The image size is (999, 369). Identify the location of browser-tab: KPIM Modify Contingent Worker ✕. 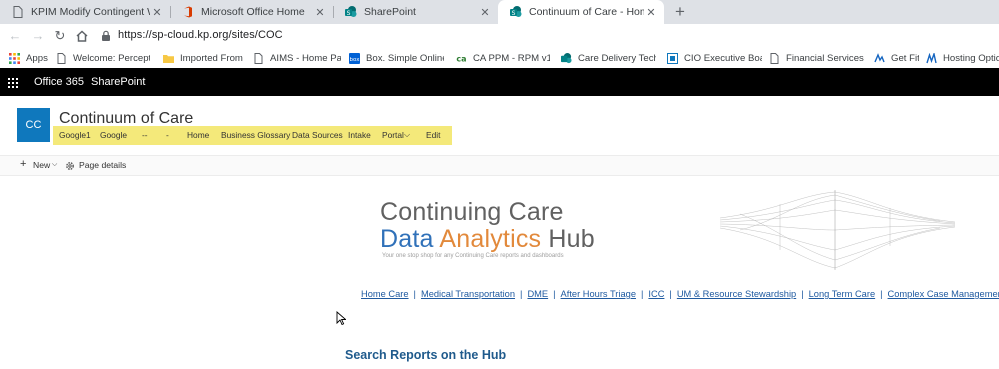
(85, 12).